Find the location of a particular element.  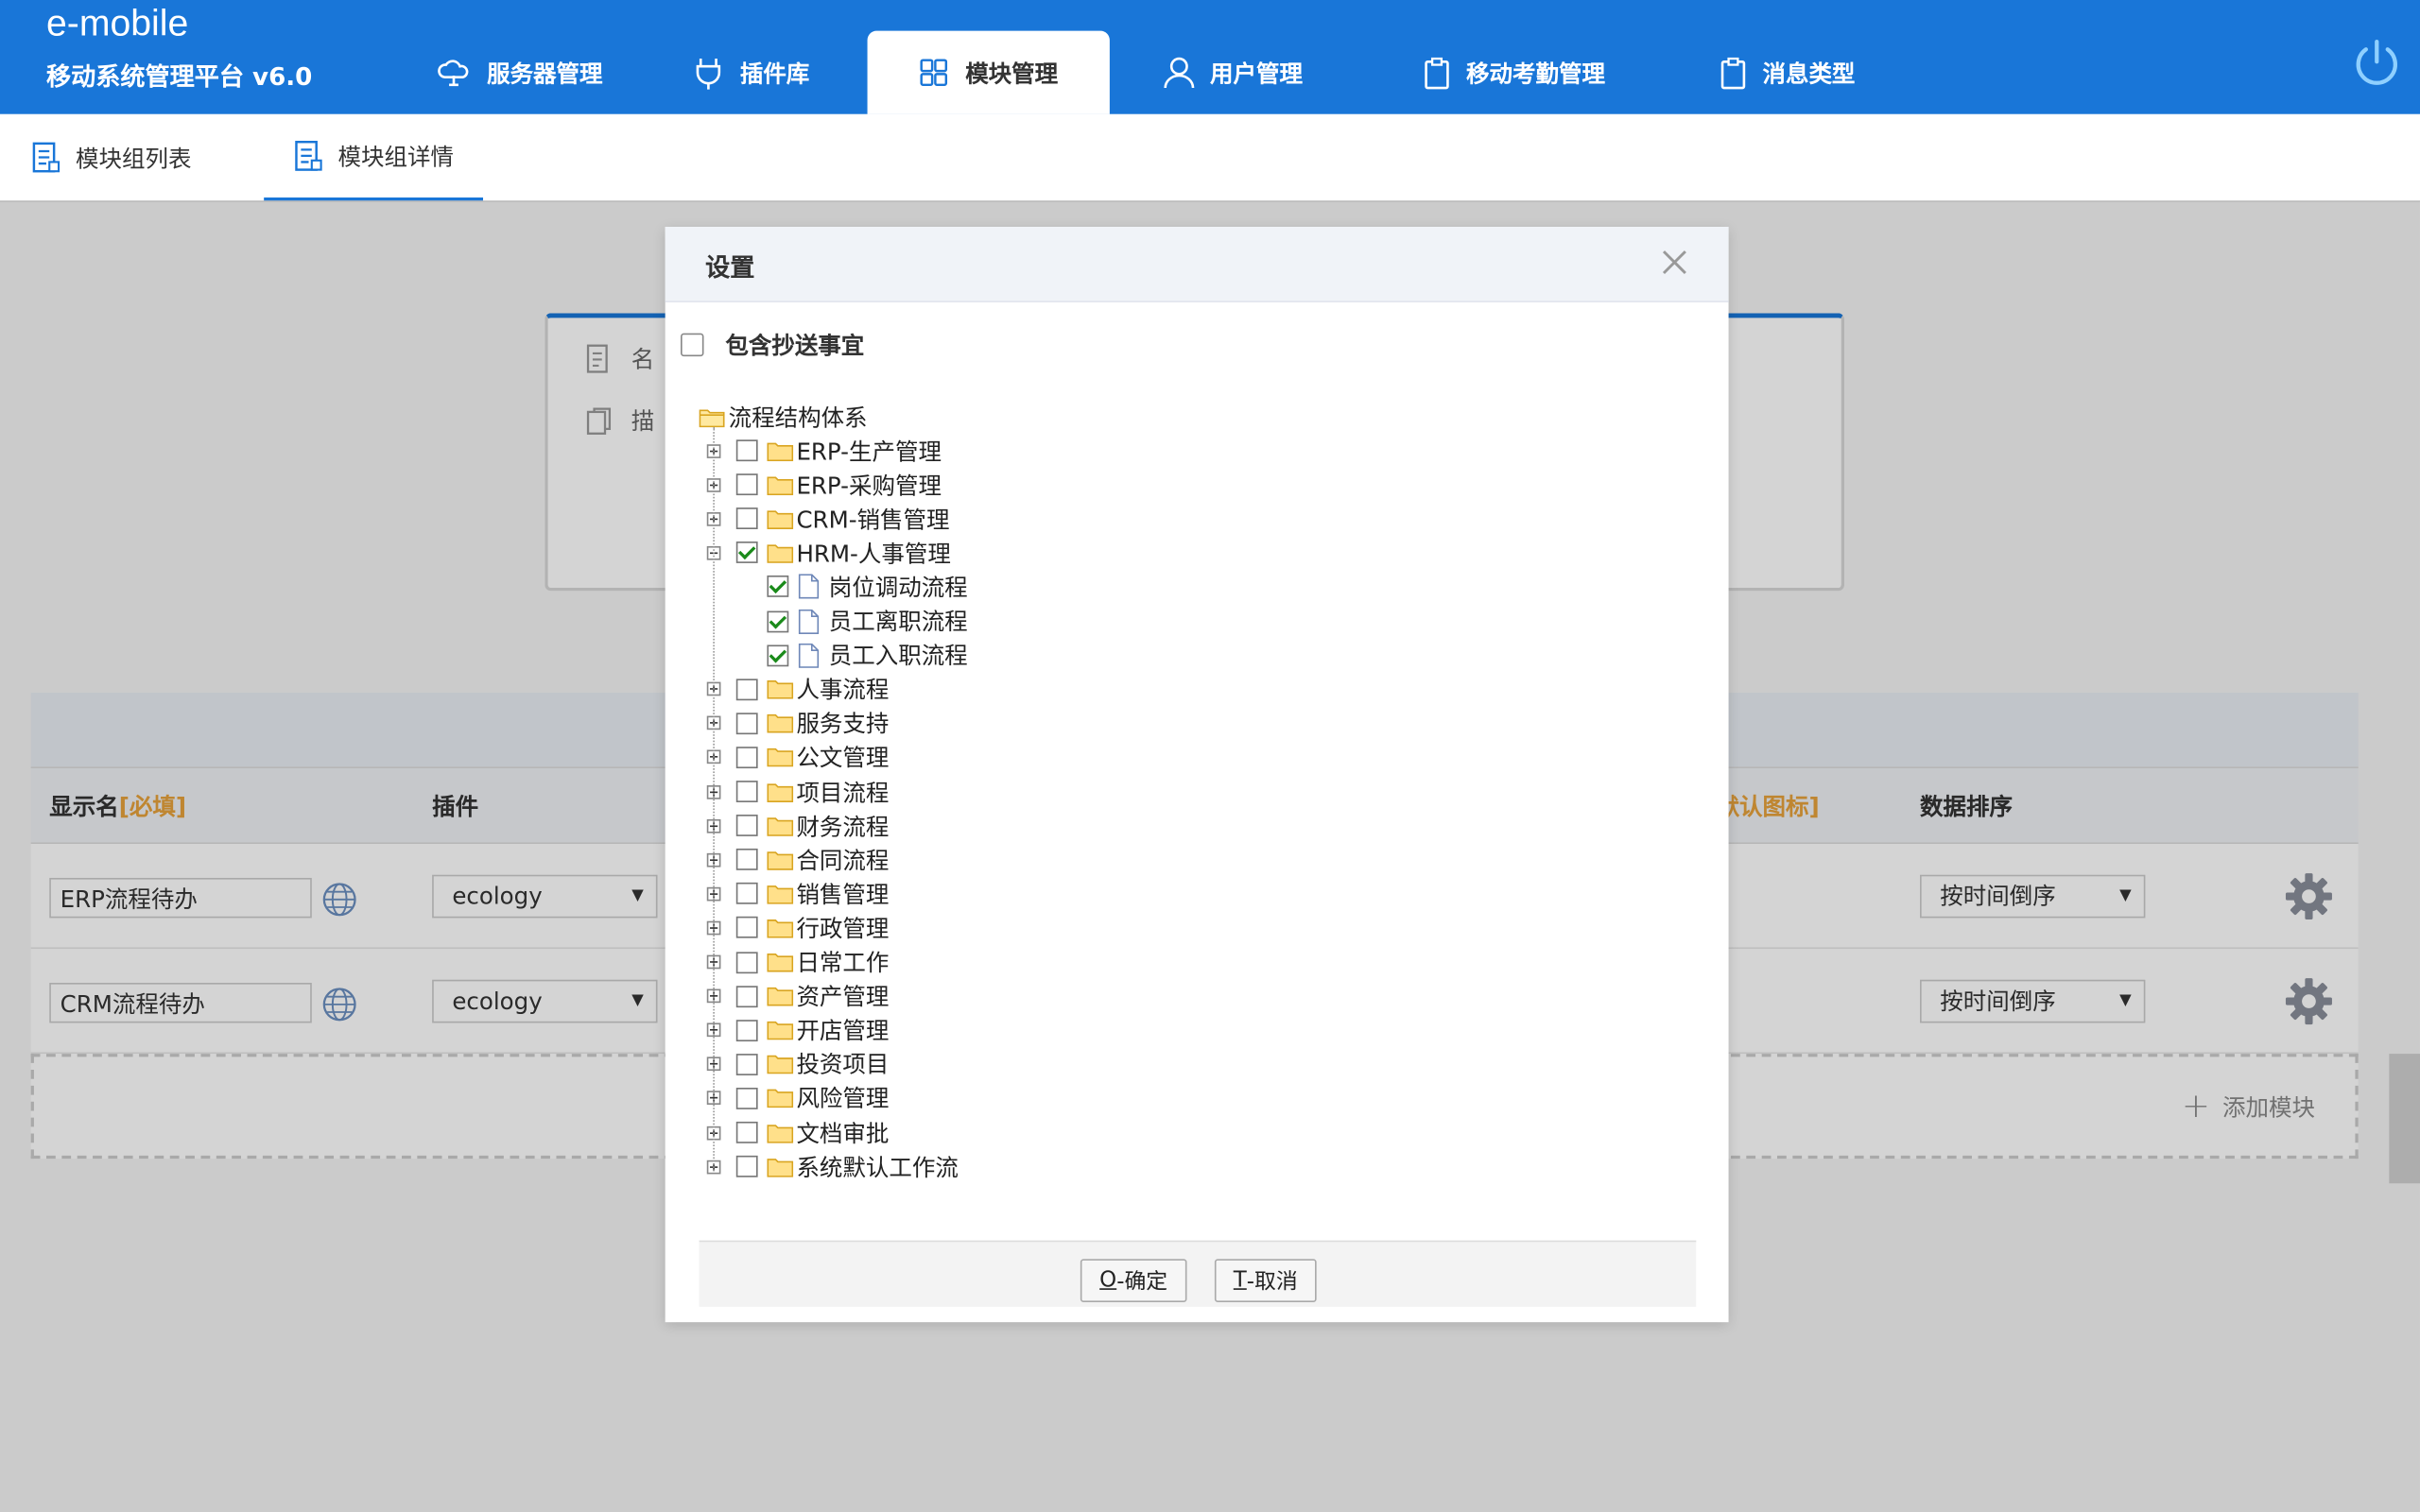

tree-root: 流程结构体系 is located at coordinates (783, 417).